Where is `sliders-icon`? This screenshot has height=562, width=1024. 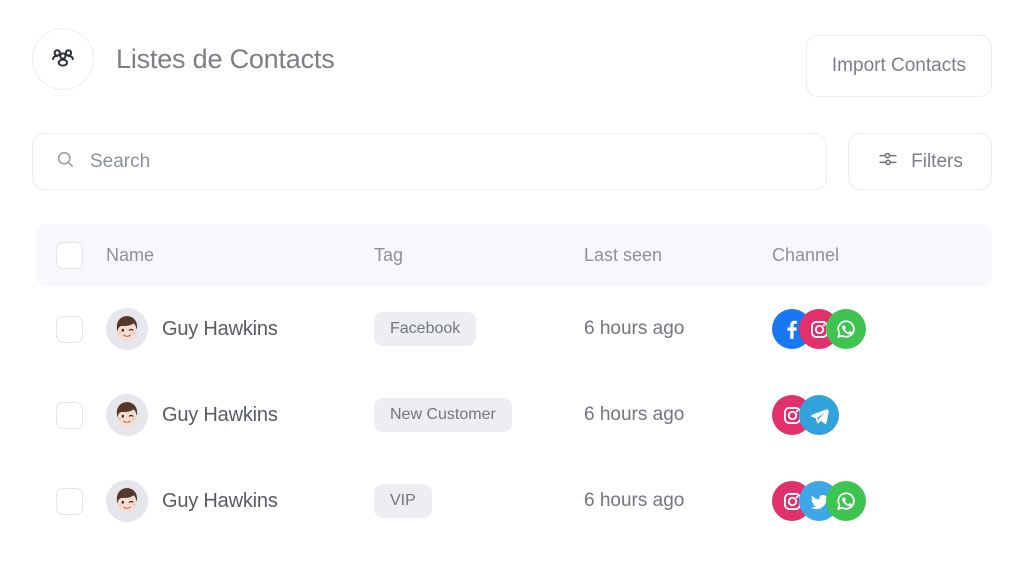 sliders-icon is located at coordinates (888, 162).